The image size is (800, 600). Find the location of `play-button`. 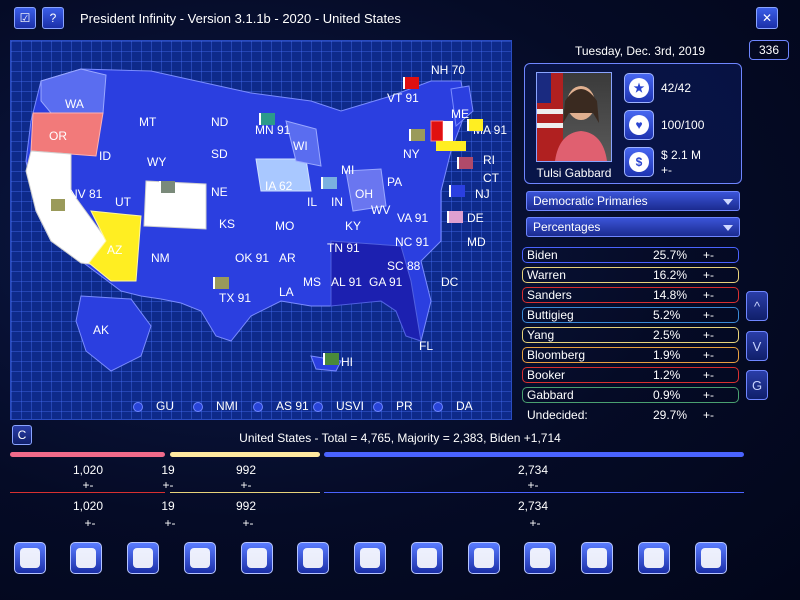

play-button is located at coordinates (597, 558).